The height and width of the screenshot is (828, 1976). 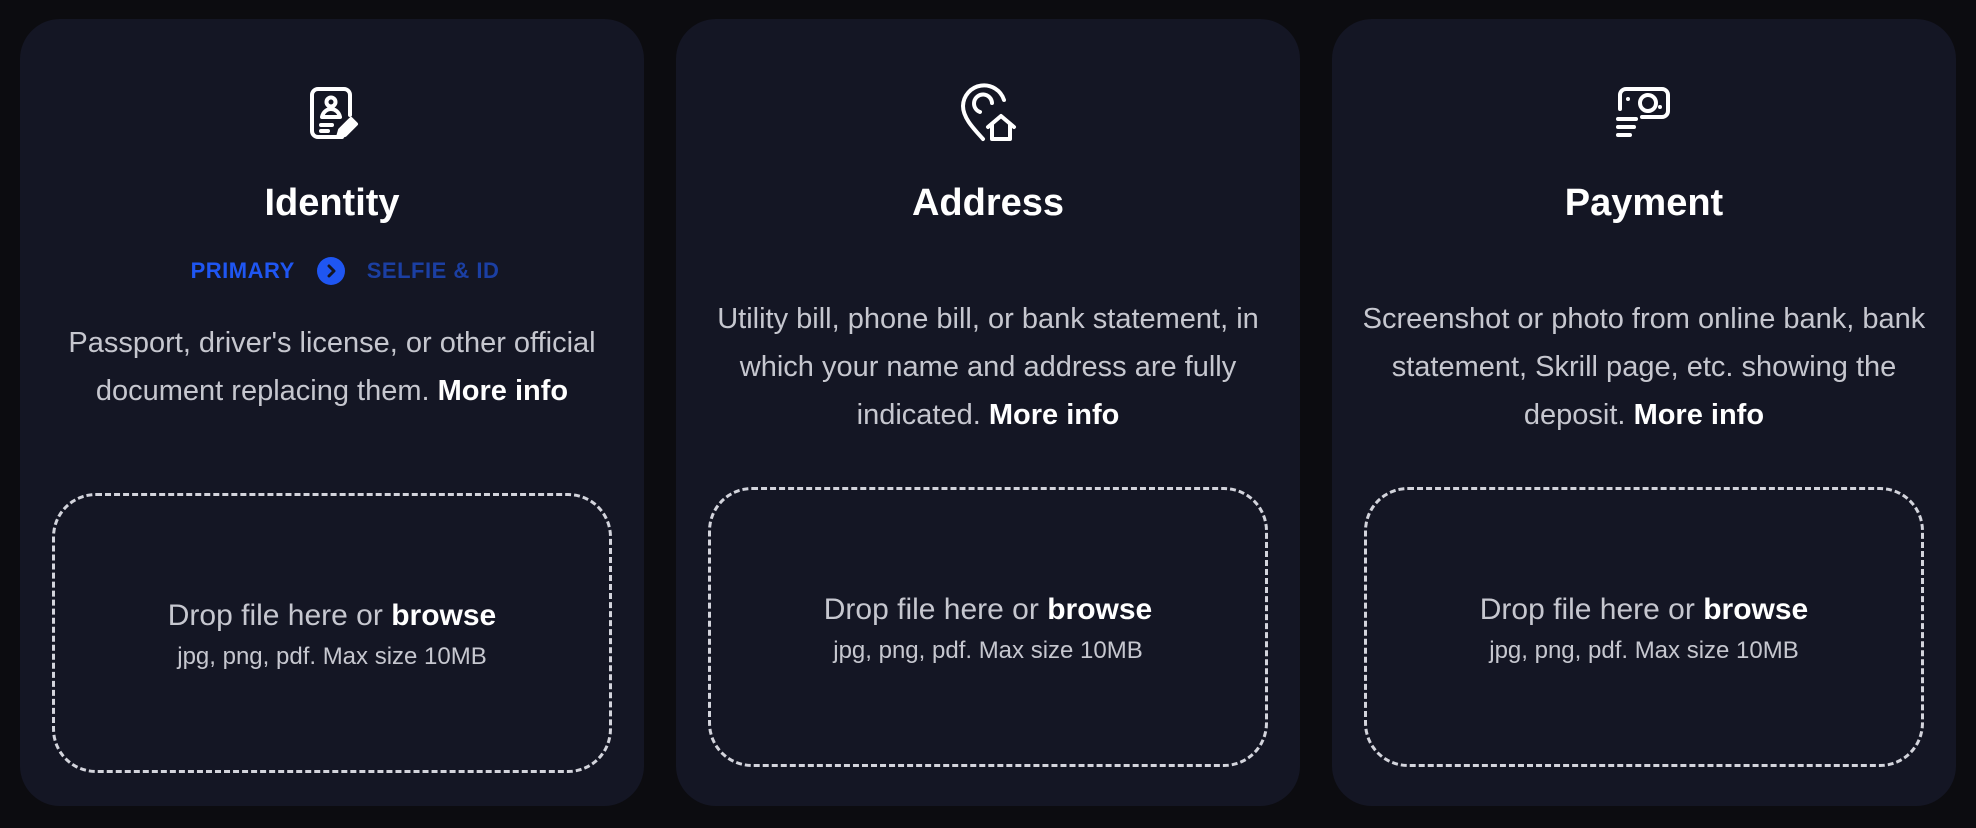 I want to click on card-title: Address, so click(x=988, y=203).